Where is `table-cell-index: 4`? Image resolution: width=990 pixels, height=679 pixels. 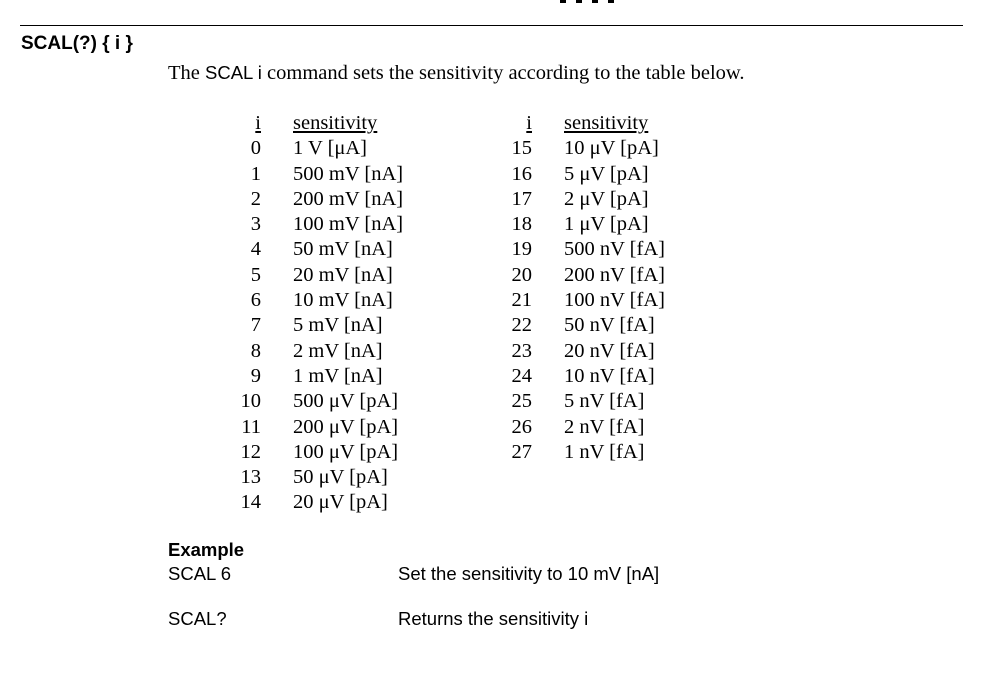
table-cell-index: 4 is located at coordinates (255, 249).